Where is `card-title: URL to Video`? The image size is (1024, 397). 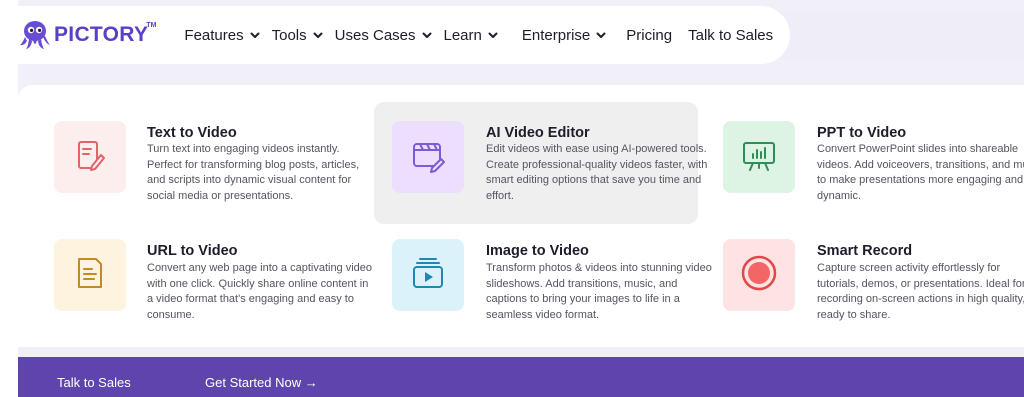
card-title: URL to Video is located at coordinates (192, 251).